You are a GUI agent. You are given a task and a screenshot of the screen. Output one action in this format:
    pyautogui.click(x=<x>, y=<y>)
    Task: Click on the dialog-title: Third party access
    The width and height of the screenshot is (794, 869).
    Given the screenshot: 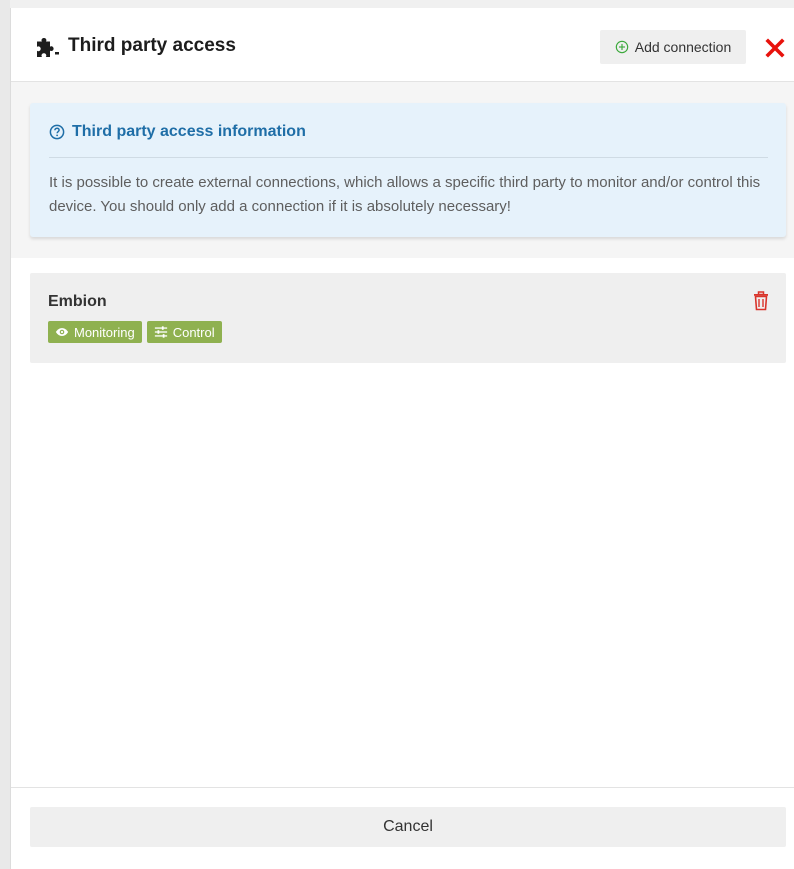 What is the action you would take?
    pyautogui.click(x=152, y=45)
    